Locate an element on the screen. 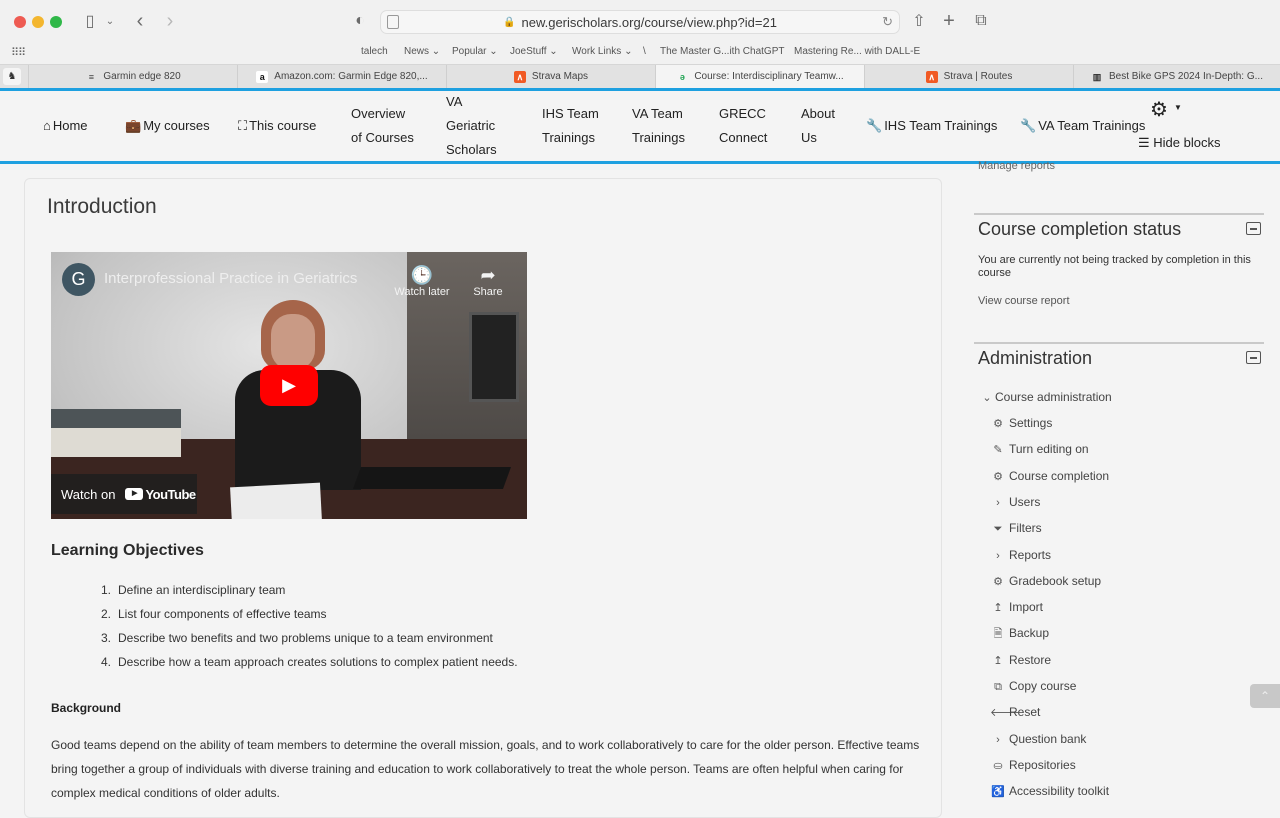 Image resolution: width=1280 pixels, height=818 pixels. admin-item: ♿ Accessibility toolkit is located at coordinates (1049, 791).